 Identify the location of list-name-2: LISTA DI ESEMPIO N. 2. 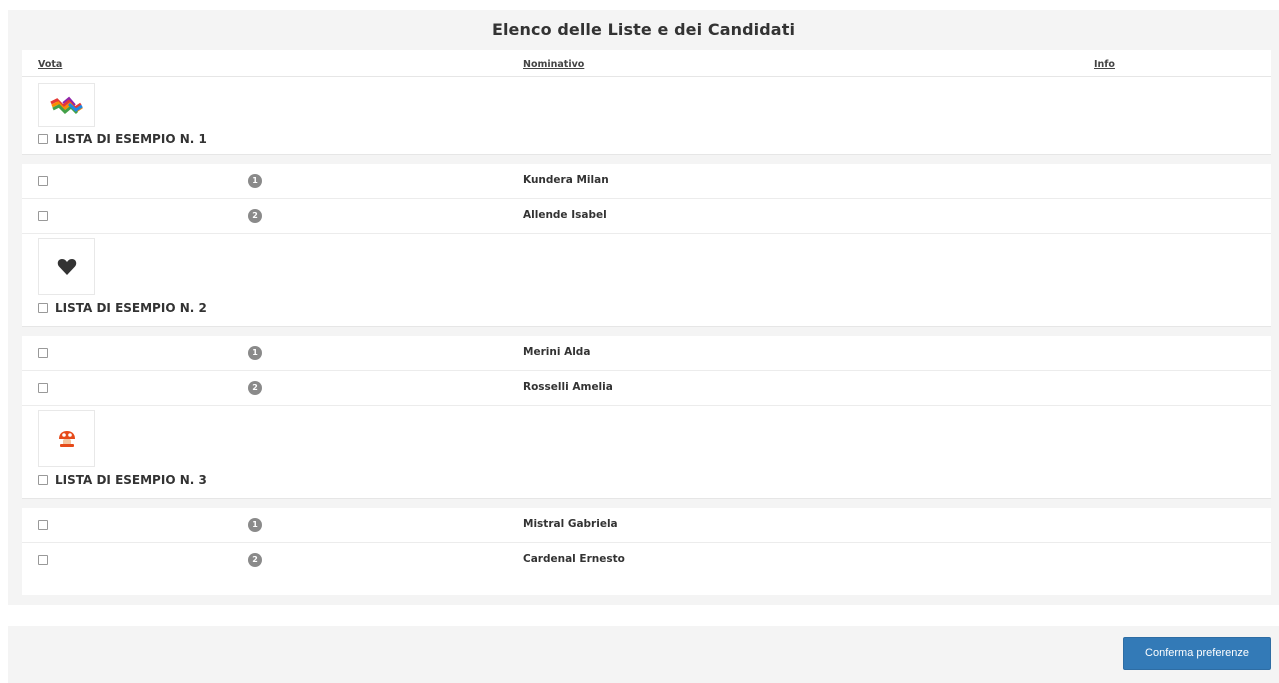
(131, 308).